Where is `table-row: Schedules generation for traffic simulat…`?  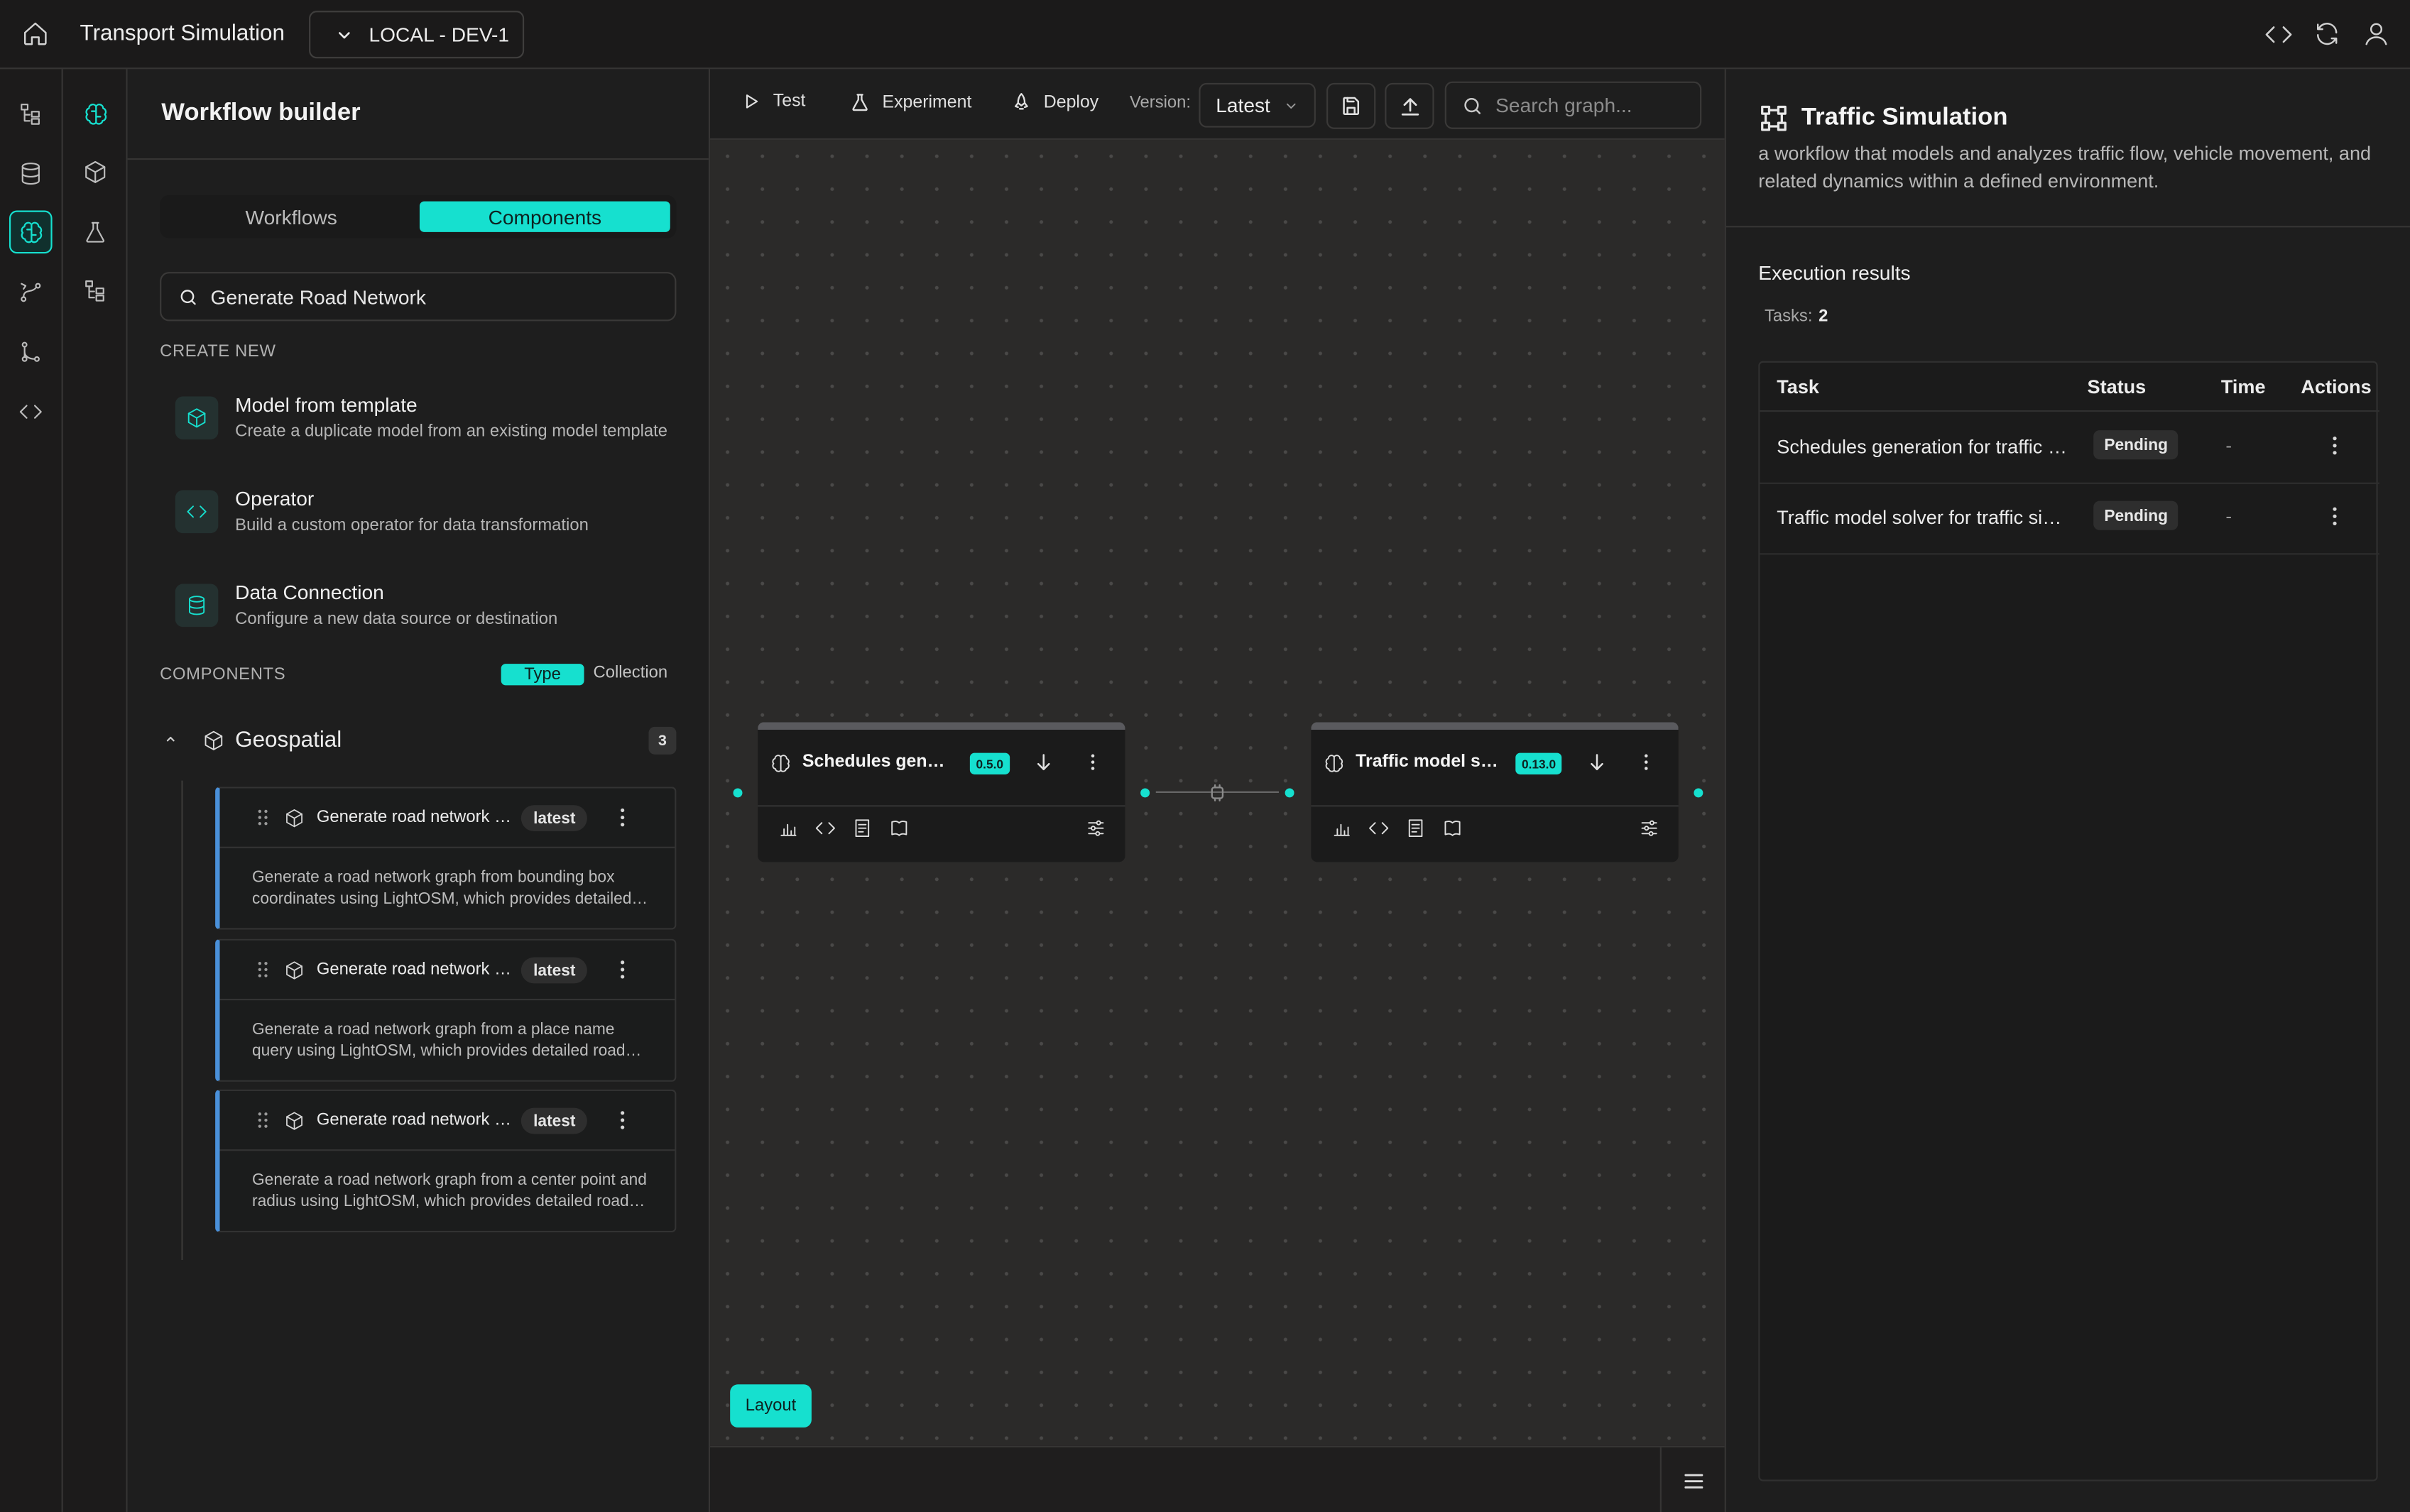
table-row: Schedules generation for traffic simulat… is located at coordinates (2069, 449).